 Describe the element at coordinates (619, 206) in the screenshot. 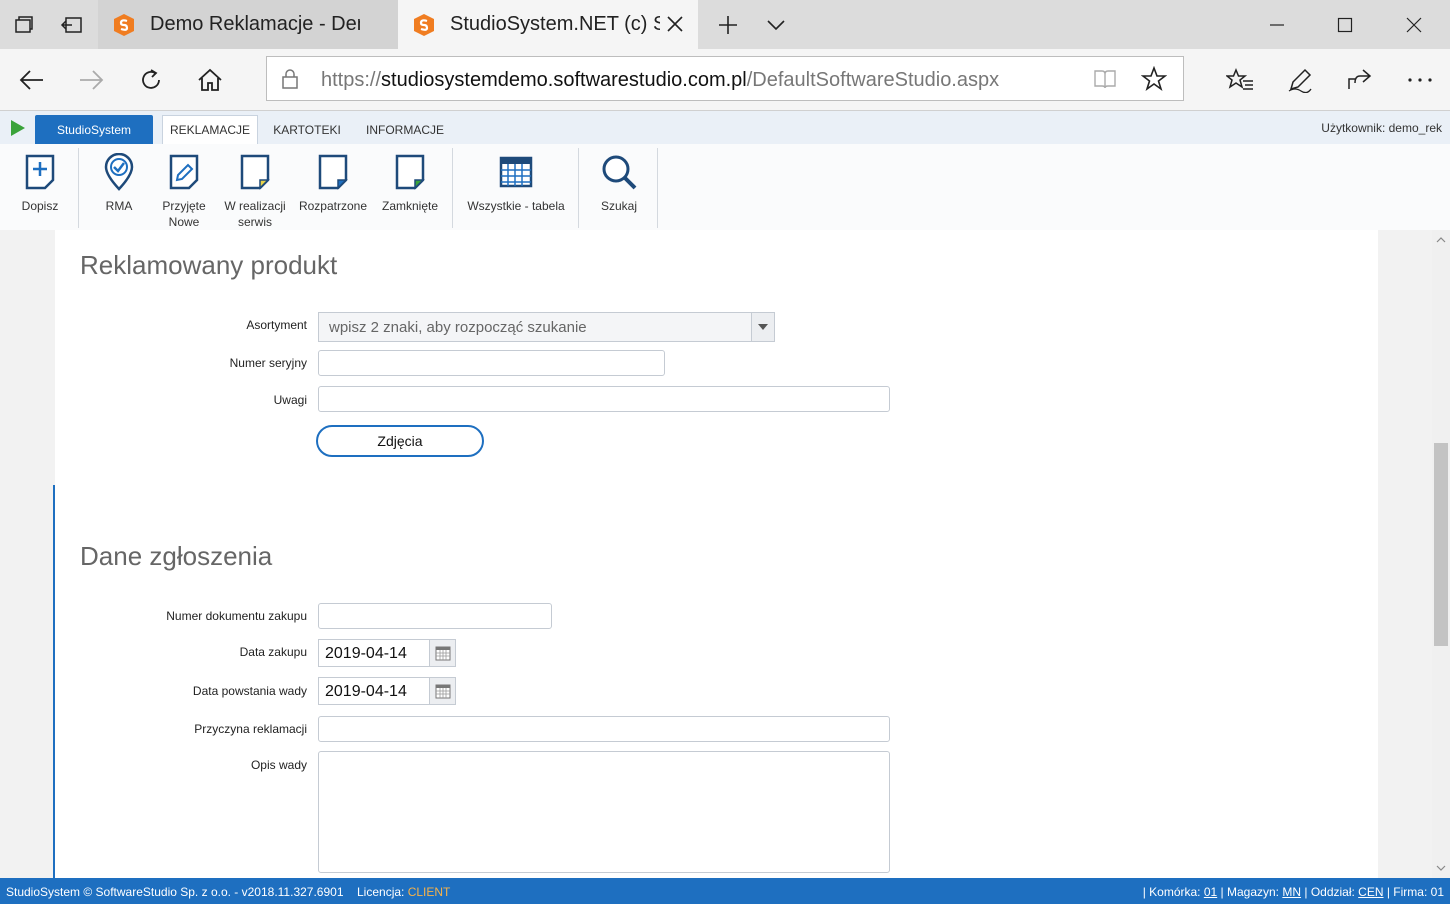

I see `szukaj-label: Szukaj` at that location.